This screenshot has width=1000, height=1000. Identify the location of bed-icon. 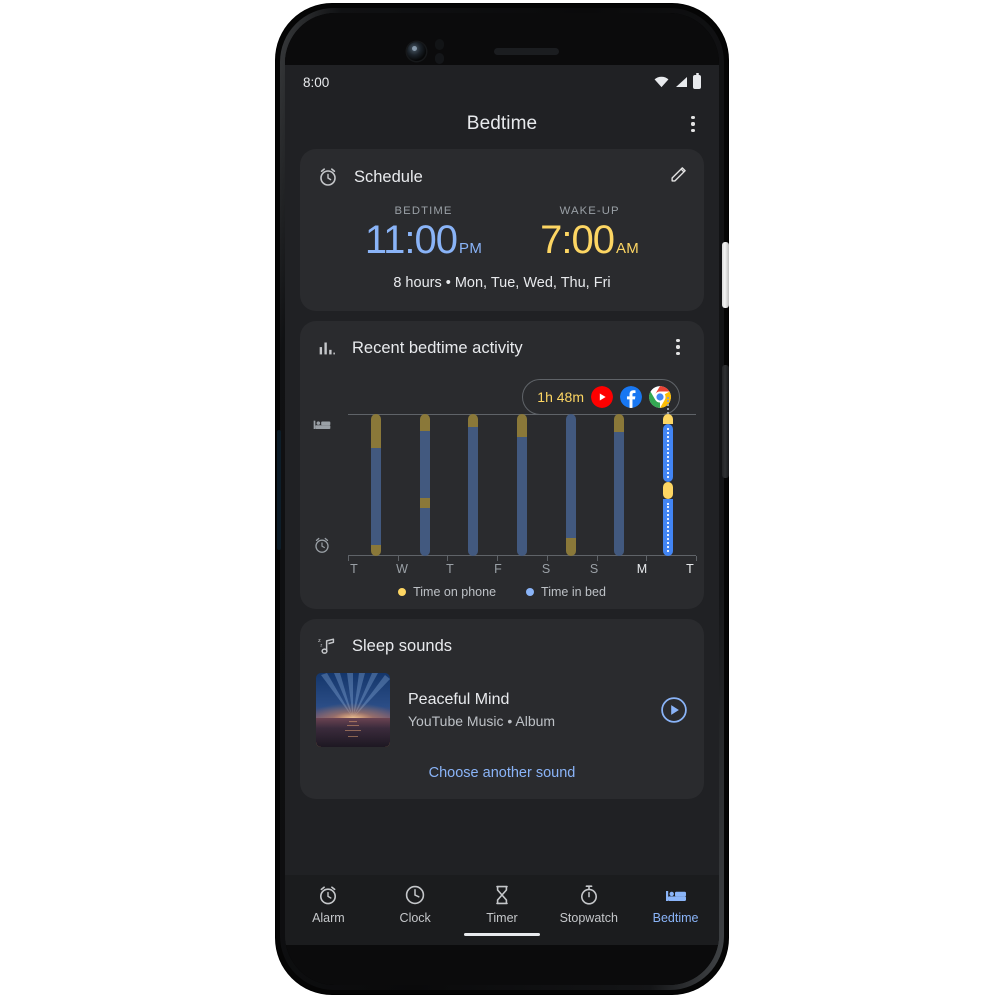
(675, 896).